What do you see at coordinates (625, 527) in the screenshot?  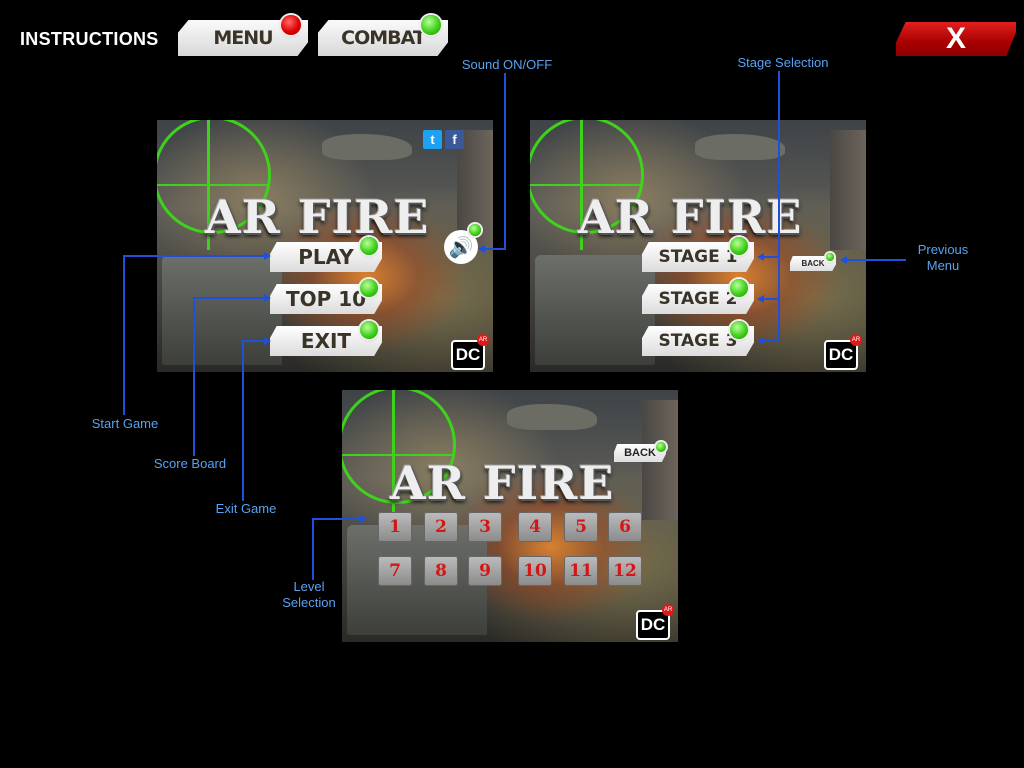 I see `level-6-button: 6` at bounding box center [625, 527].